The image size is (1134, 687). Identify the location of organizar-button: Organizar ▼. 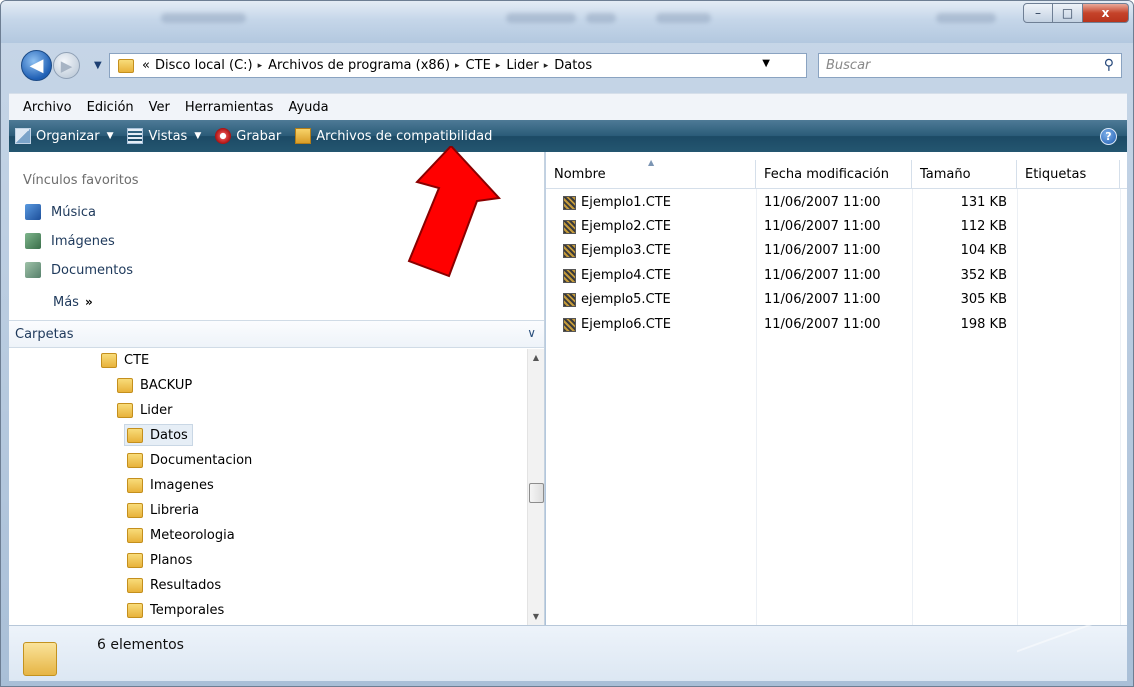
(64, 136).